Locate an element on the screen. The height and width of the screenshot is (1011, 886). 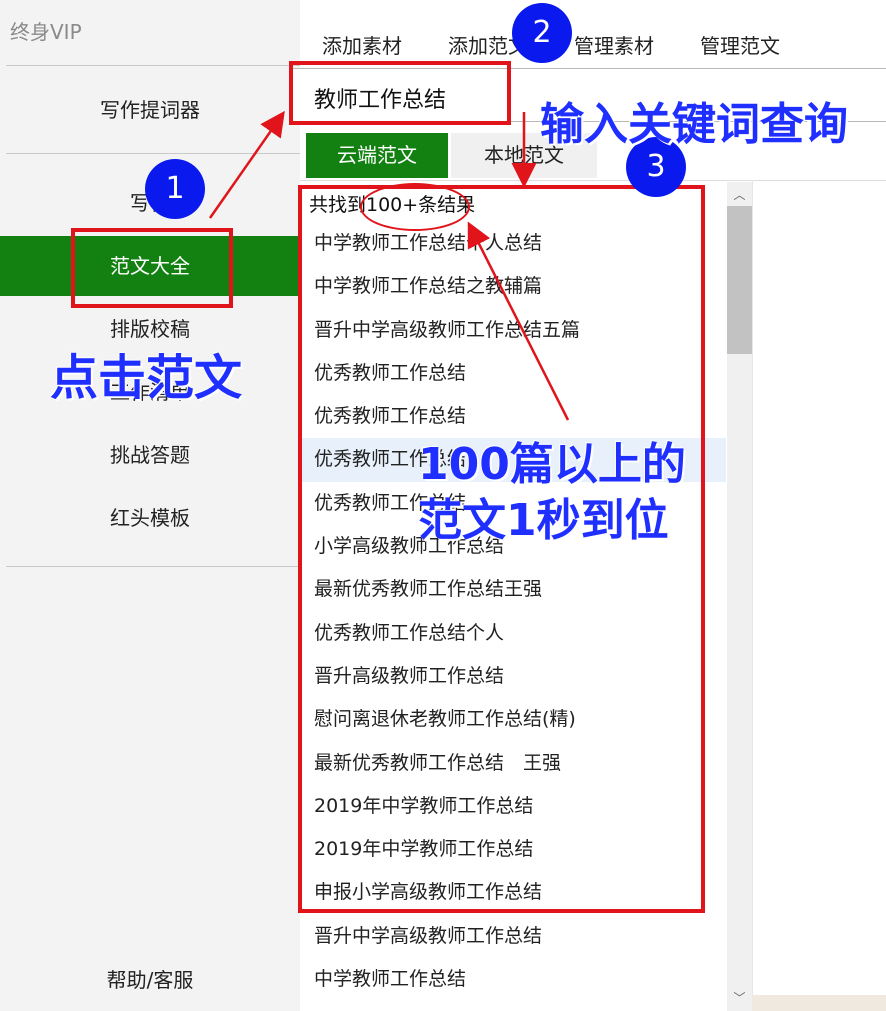
step-badge-1: 1 is located at coordinates (175, 189).